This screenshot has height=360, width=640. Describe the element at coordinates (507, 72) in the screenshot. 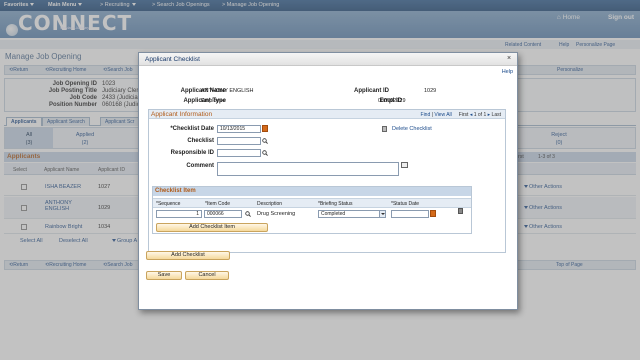

I see `dialog-help-link: Help` at that location.